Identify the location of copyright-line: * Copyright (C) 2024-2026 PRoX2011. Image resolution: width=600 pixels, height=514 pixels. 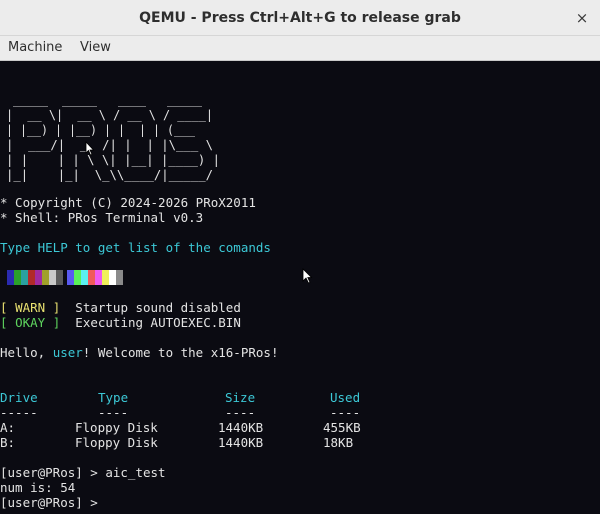
(128, 202).